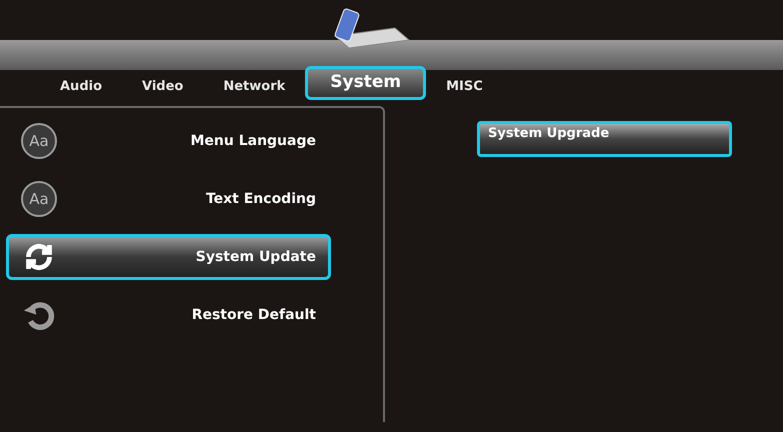 This screenshot has width=783, height=432. What do you see at coordinates (255, 257) in the screenshot?
I see `menu-label: System Update` at bounding box center [255, 257].